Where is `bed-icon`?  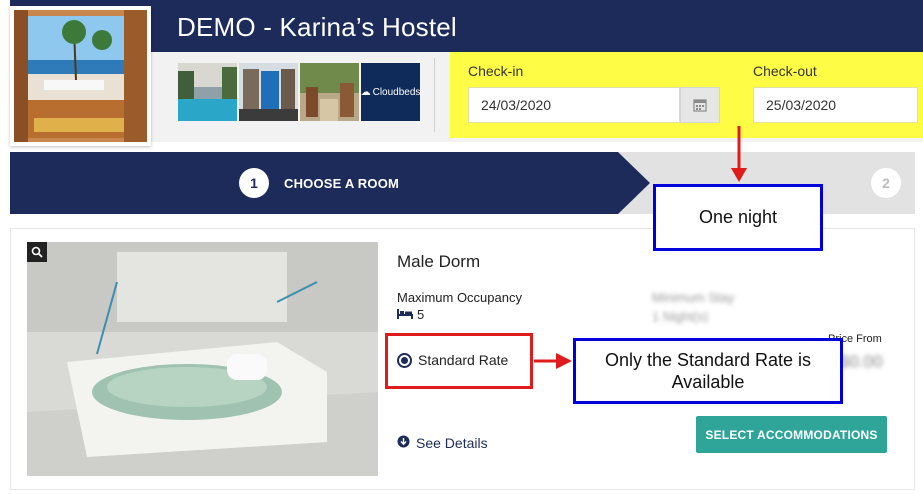 bed-icon is located at coordinates (405, 314).